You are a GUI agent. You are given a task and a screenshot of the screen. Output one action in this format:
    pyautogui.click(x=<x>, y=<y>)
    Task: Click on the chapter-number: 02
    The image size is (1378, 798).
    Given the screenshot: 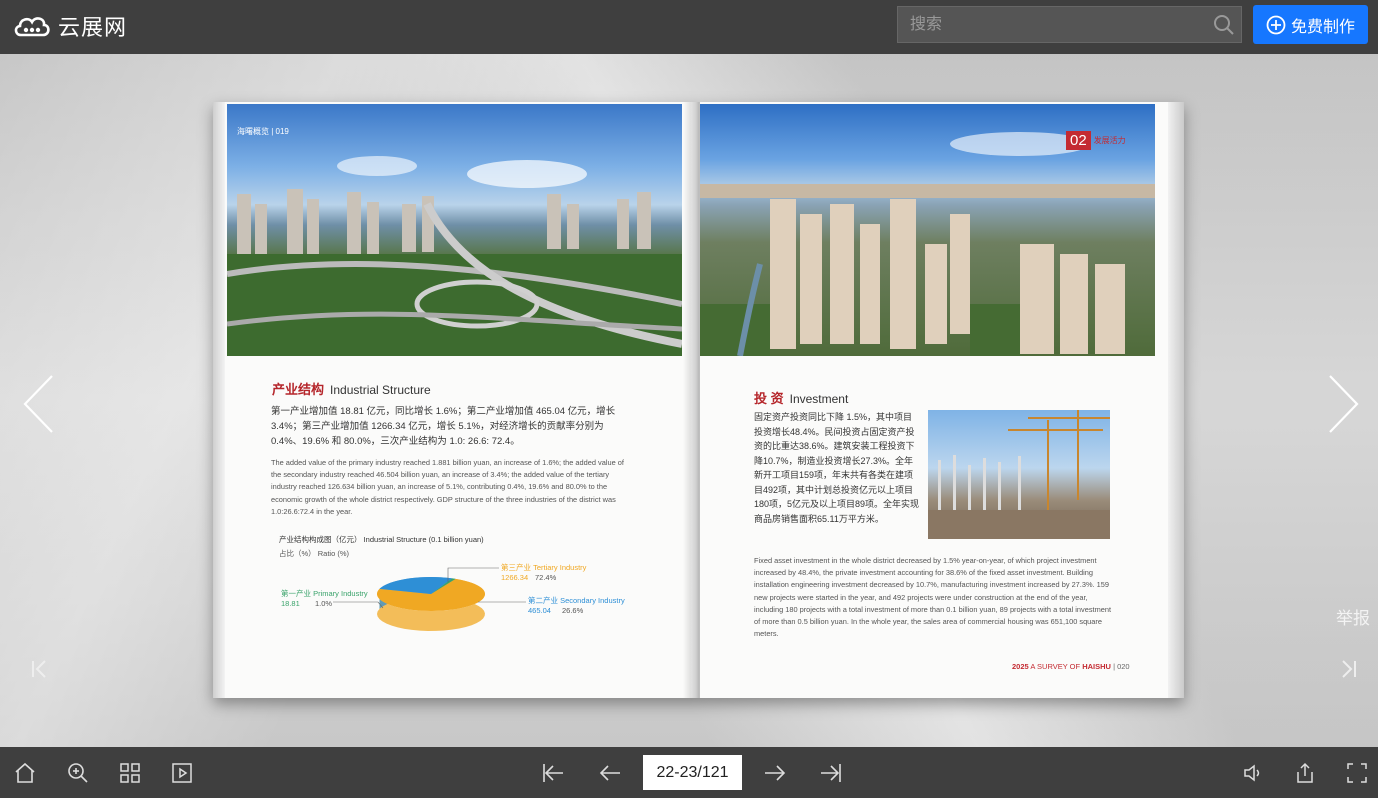 What is the action you would take?
    pyautogui.click(x=1078, y=140)
    